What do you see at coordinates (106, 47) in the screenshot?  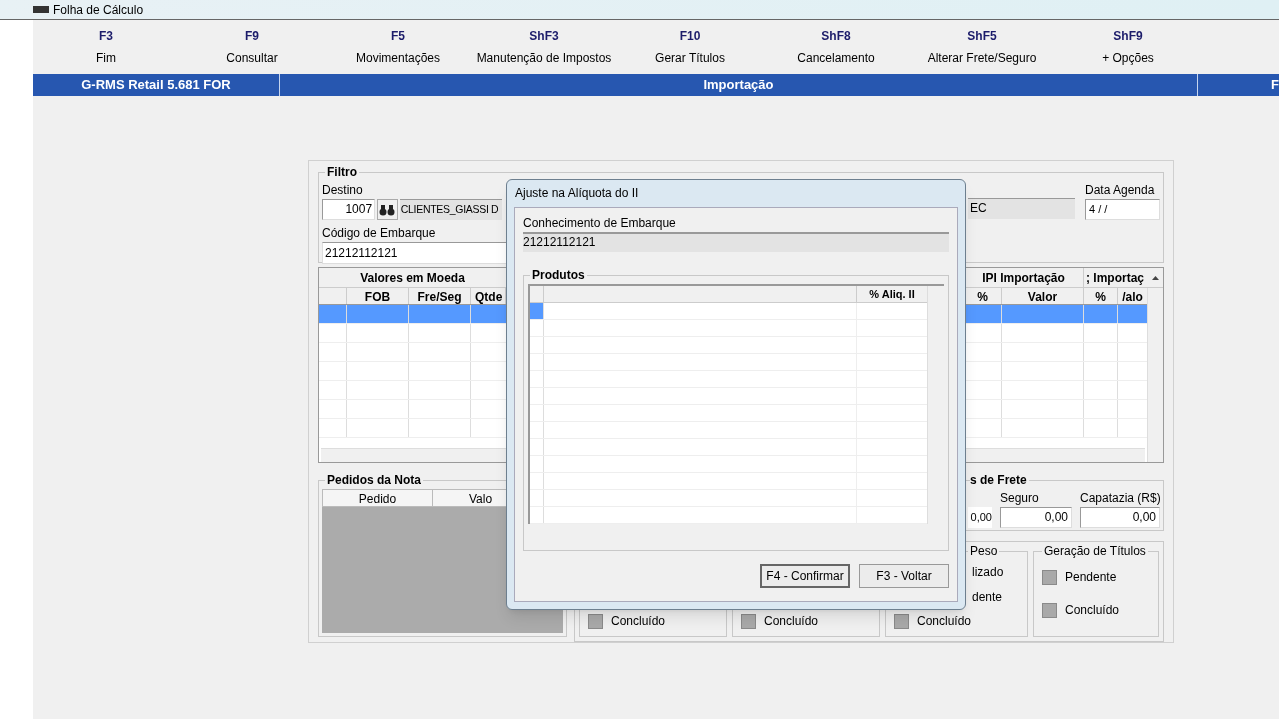 I see `toolbar-button: F3 Fim` at bounding box center [106, 47].